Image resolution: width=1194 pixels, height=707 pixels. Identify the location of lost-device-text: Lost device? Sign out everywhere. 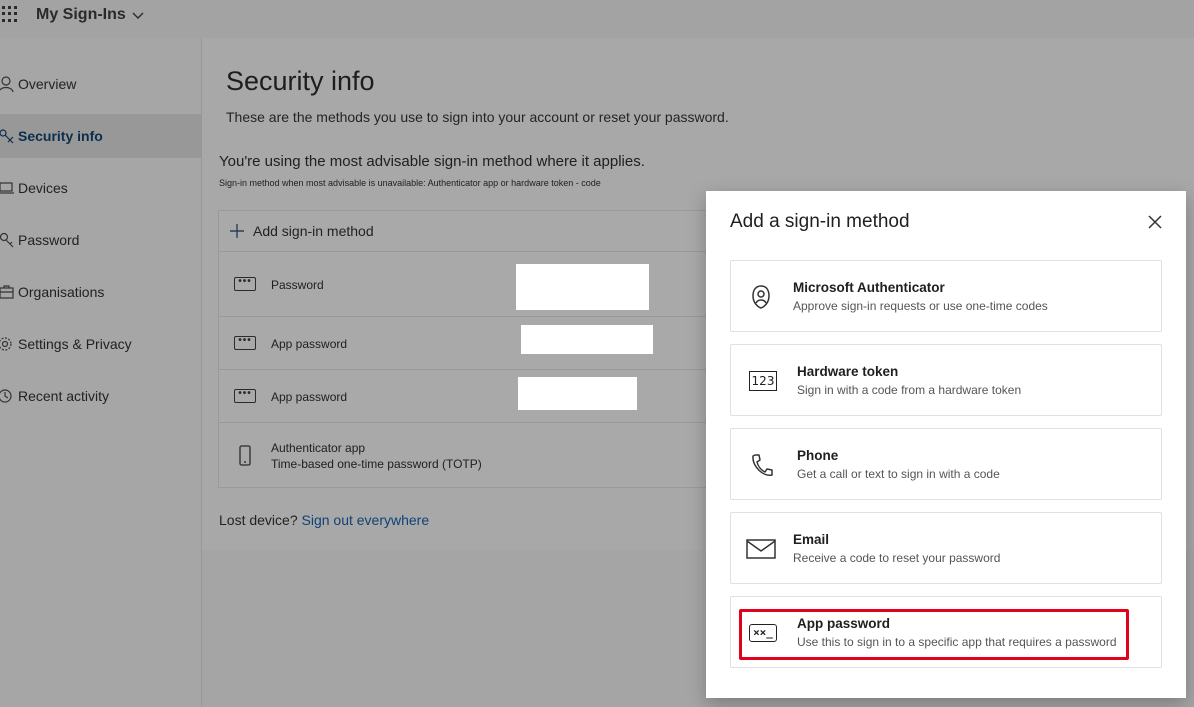
(324, 520).